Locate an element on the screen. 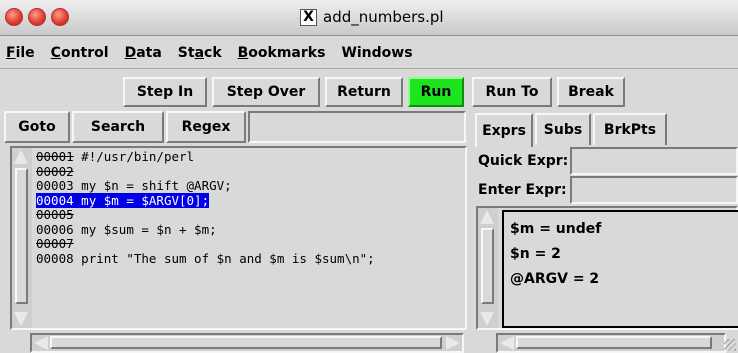 This screenshot has width=738, height=353. window-title-group: X add_numbers.pl is located at coordinates (372, 17).